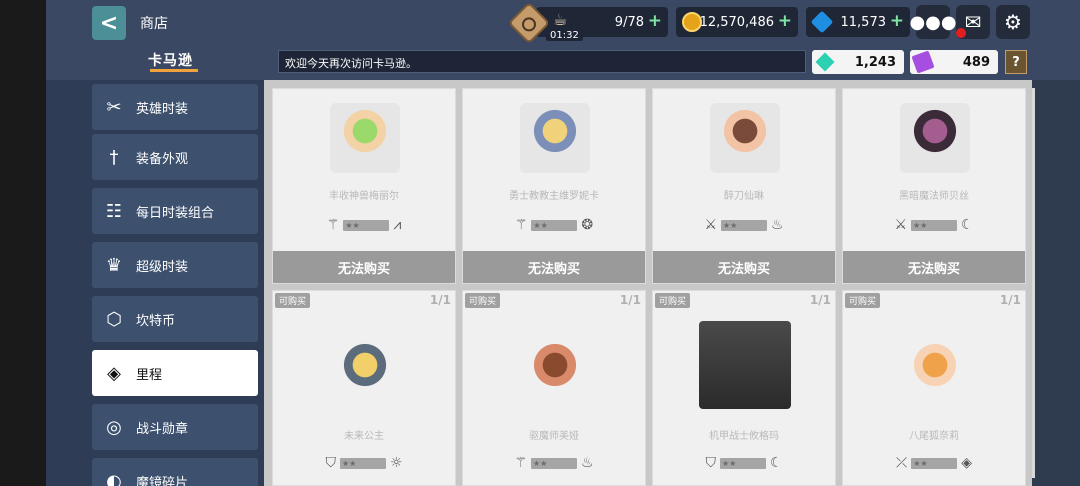 The image size is (1080, 486). Describe the element at coordinates (520, 463) in the screenshot. I see `class-icon: ⚚` at that location.